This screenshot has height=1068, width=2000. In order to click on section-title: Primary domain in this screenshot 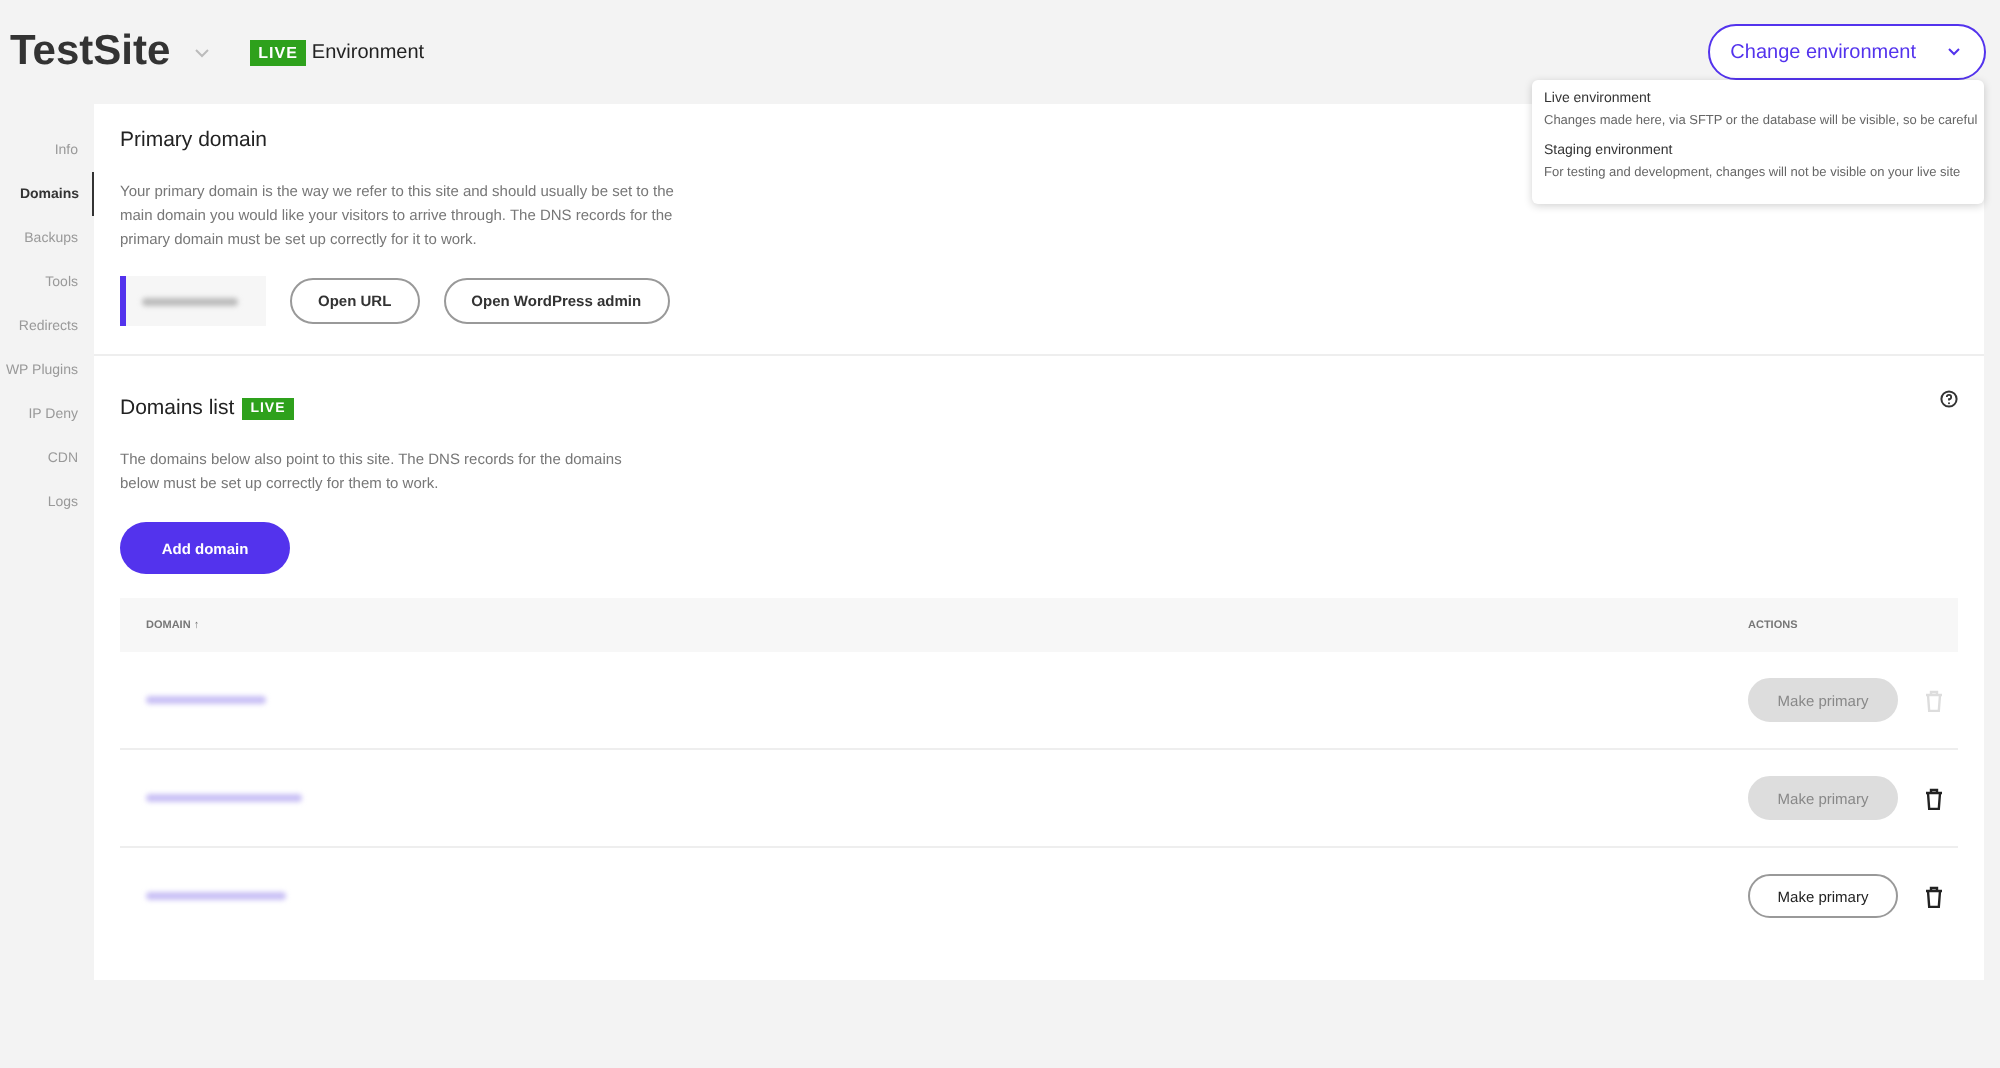, I will do `click(194, 140)`.